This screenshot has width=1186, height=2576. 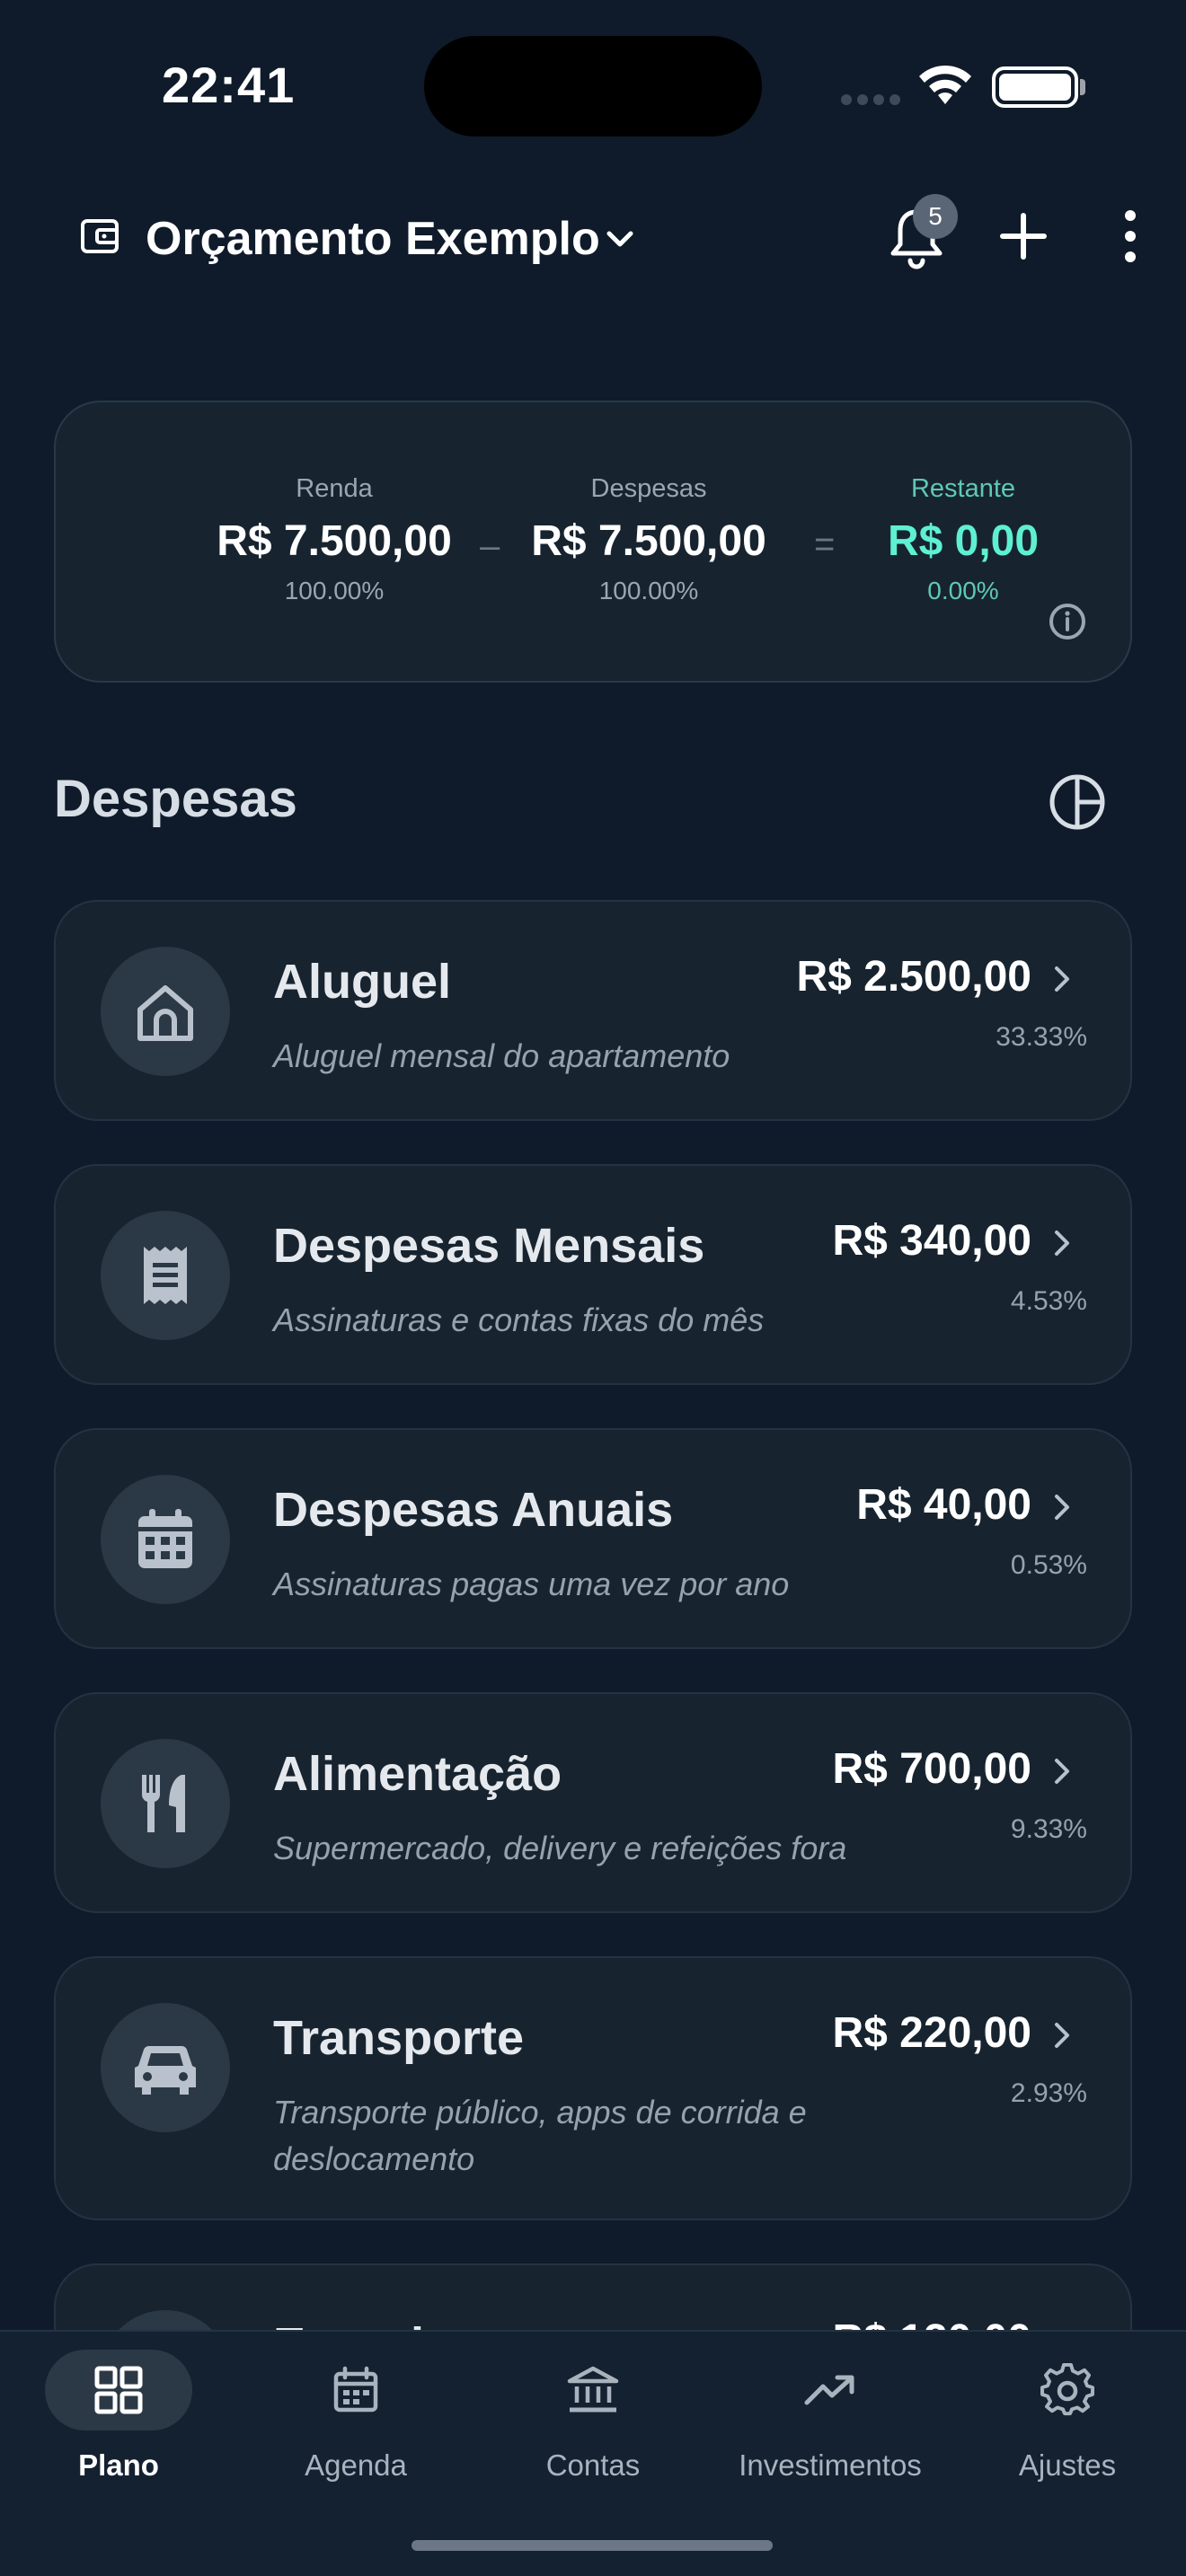 What do you see at coordinates (355, 2439) in the screenshot?
I see `nav-item-agenda: Agenda` at bounding box center [355, 2439].